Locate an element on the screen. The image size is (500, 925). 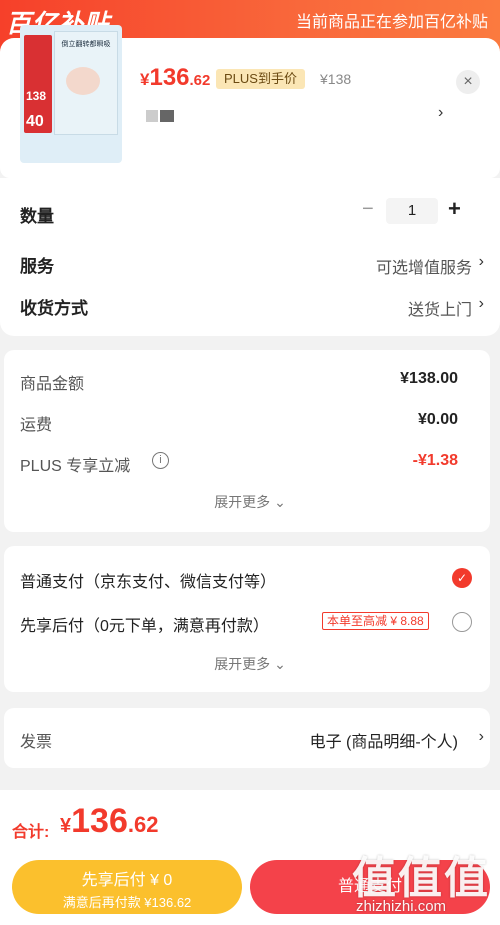
total-integer: 136 is located at coordinates (99, 821).